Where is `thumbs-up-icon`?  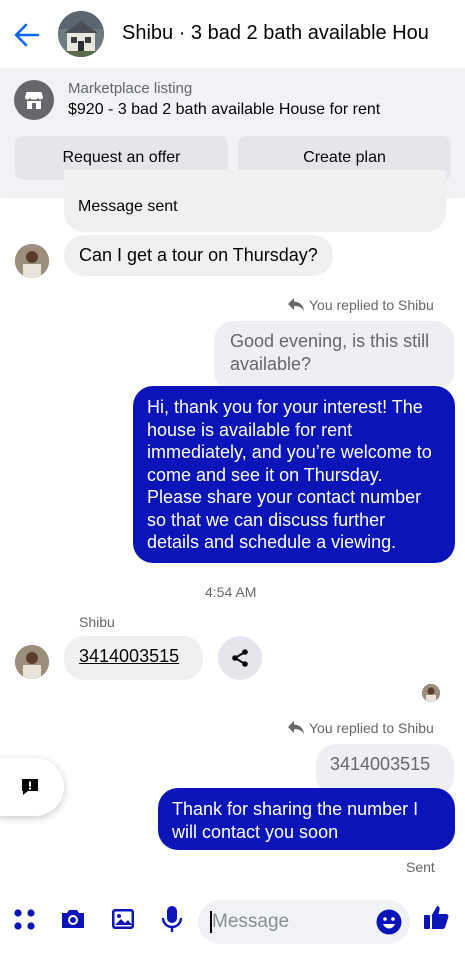
thumbs-up-icon is located at coordinates (436, 917).